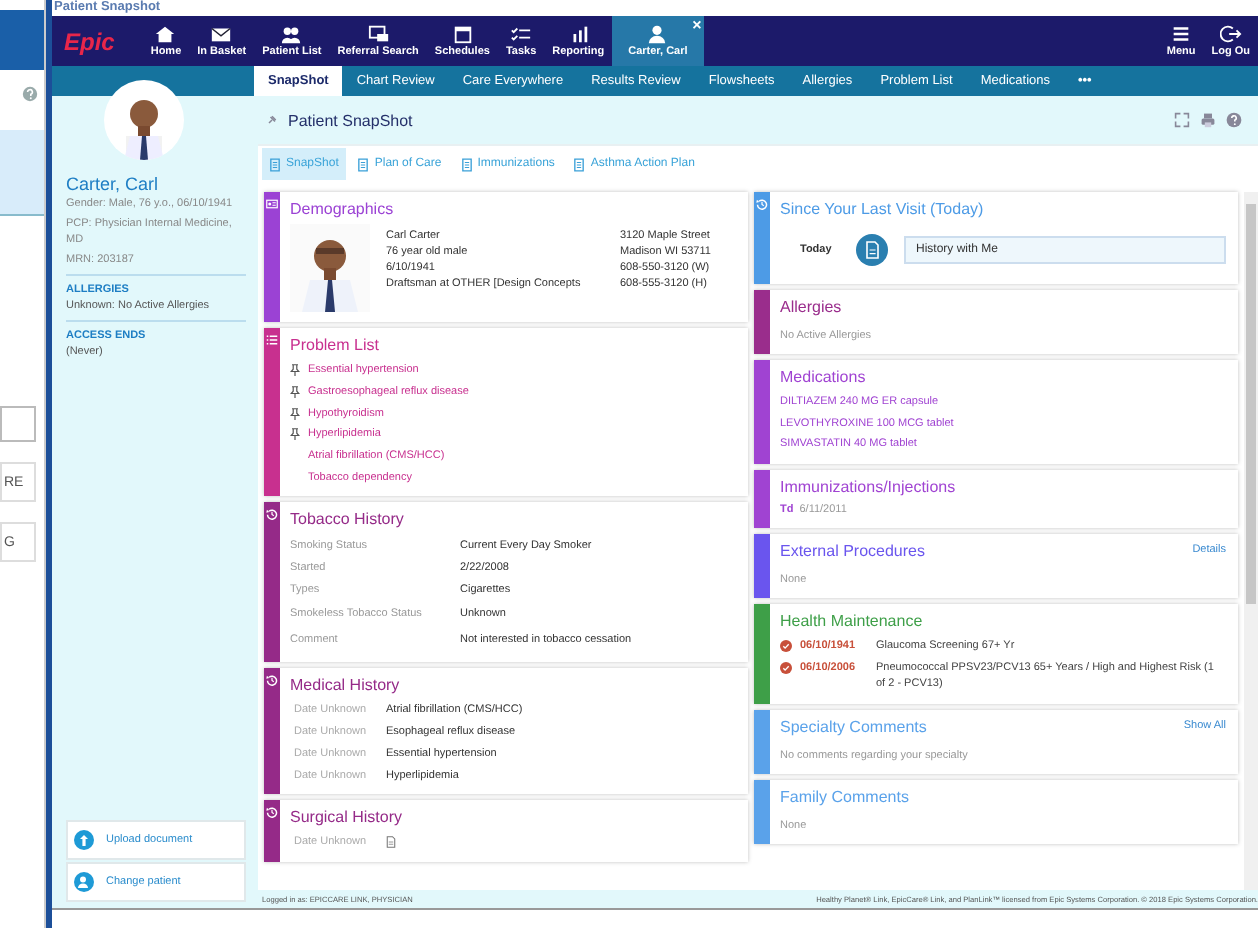  I want to click on section-title: External Procedures, so click(852, 551).